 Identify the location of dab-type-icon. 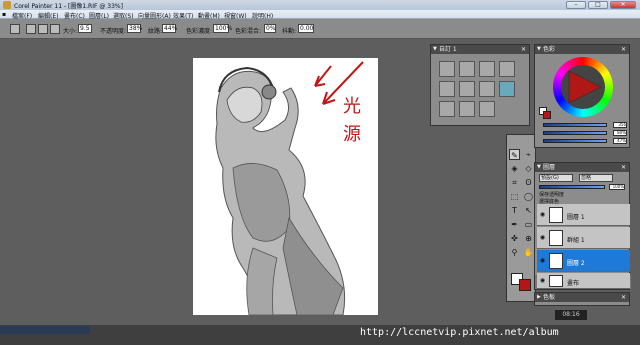
(31, 29).